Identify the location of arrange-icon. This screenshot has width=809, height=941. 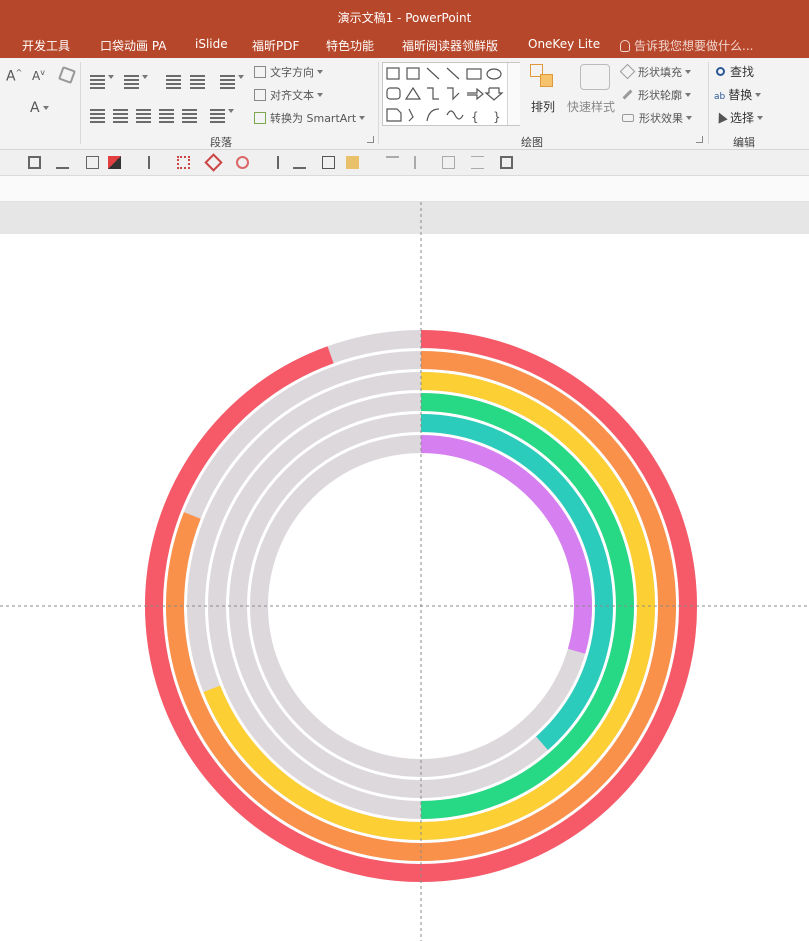
(543, 77).